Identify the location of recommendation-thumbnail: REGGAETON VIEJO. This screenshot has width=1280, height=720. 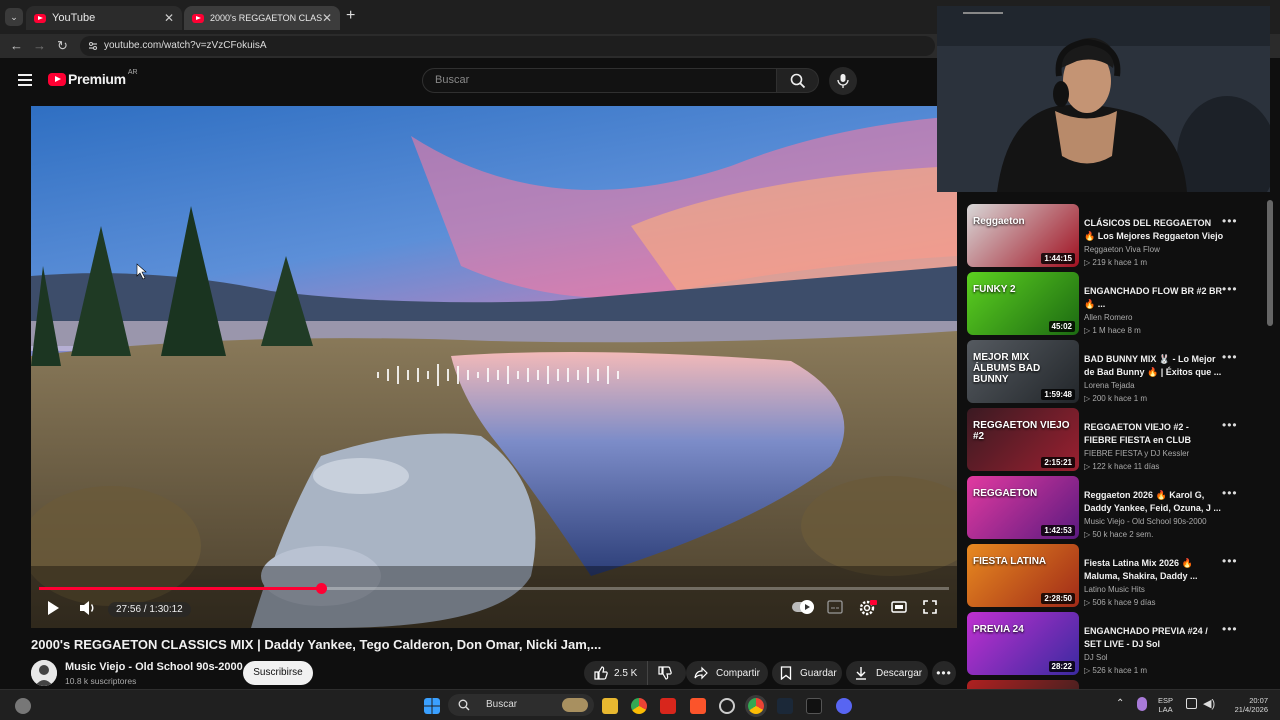
(1023, 684).